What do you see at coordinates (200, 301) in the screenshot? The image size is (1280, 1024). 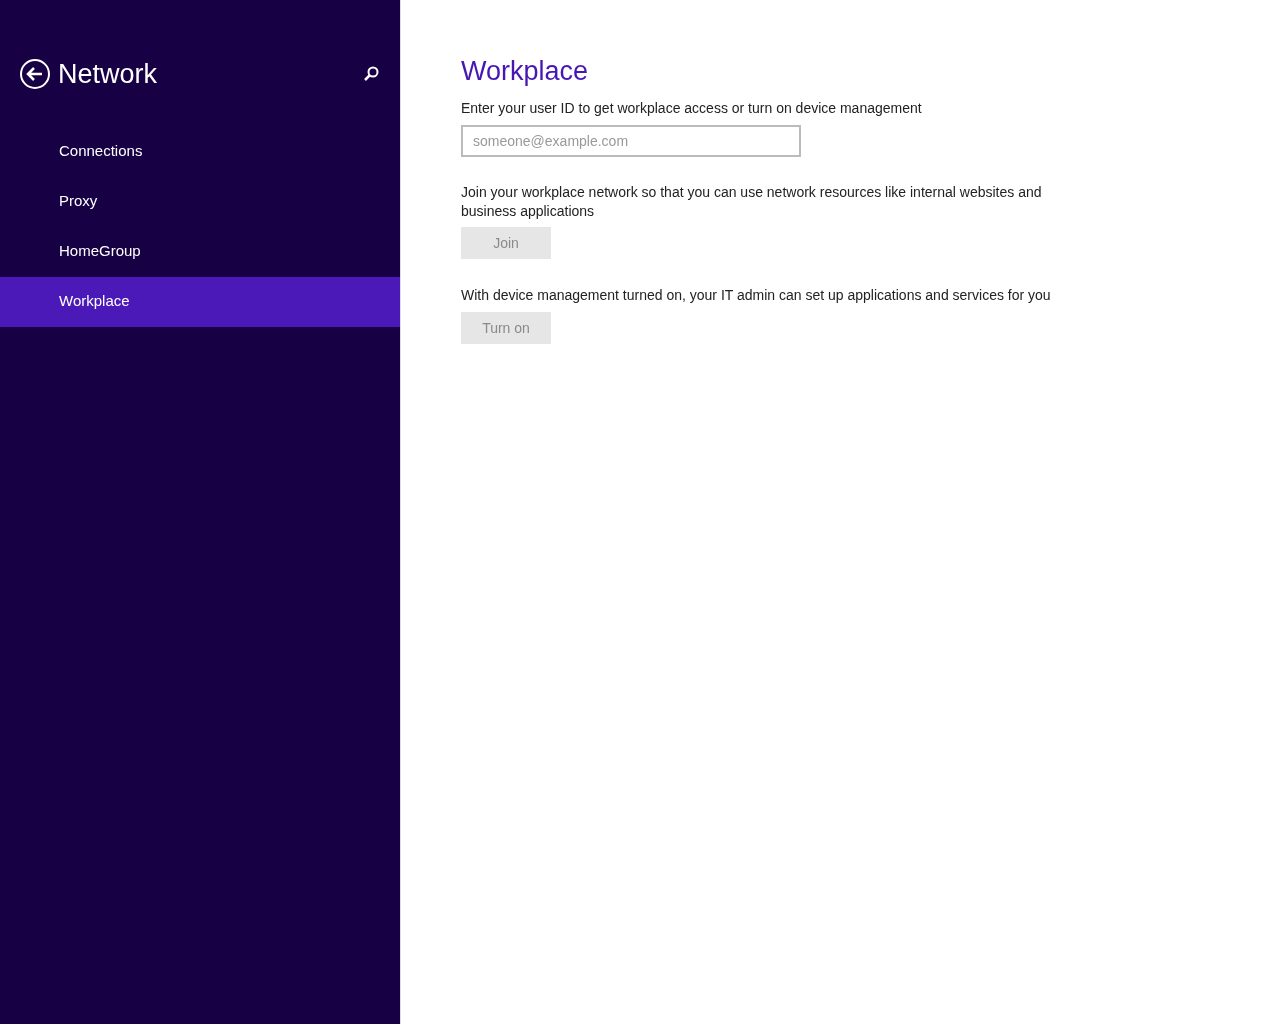 I see `nav-item: Workplace` at bounding box center [200, 301].